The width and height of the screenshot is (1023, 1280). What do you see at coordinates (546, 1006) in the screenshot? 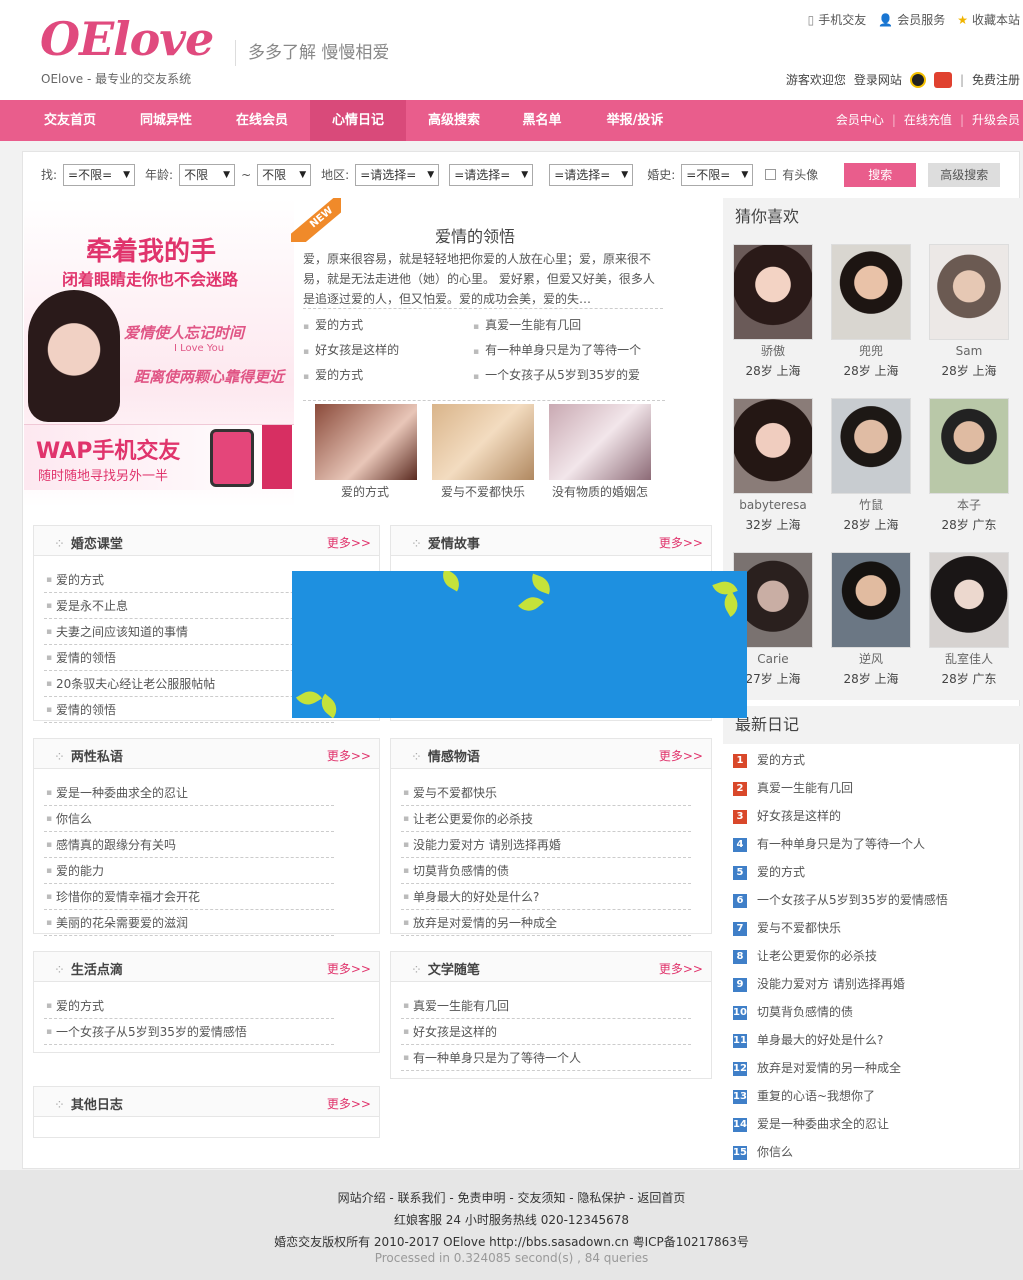
I see `list-item: 真爱一生能有几回` at bounding box center [546, 1006].